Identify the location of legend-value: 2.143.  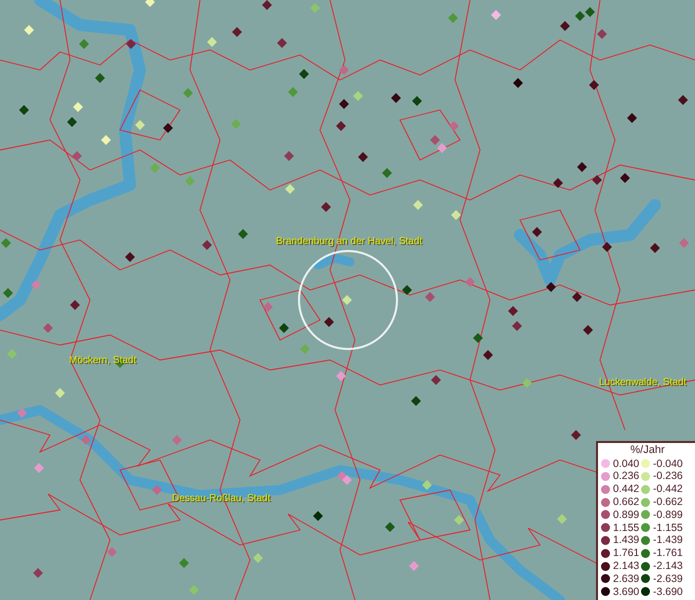
(626, 566).